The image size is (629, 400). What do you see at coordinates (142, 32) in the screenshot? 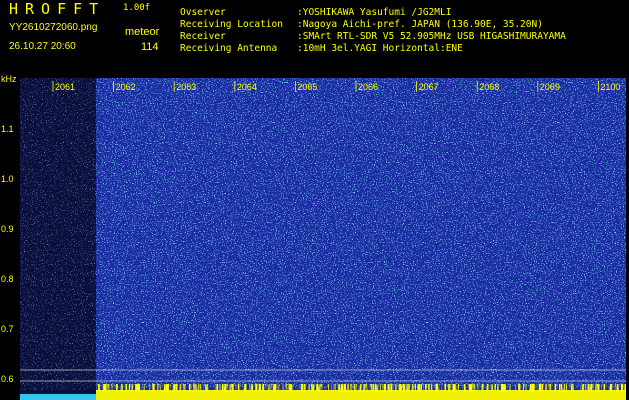
I see `meteor-label: meteor` at bounding box center [142, 32].